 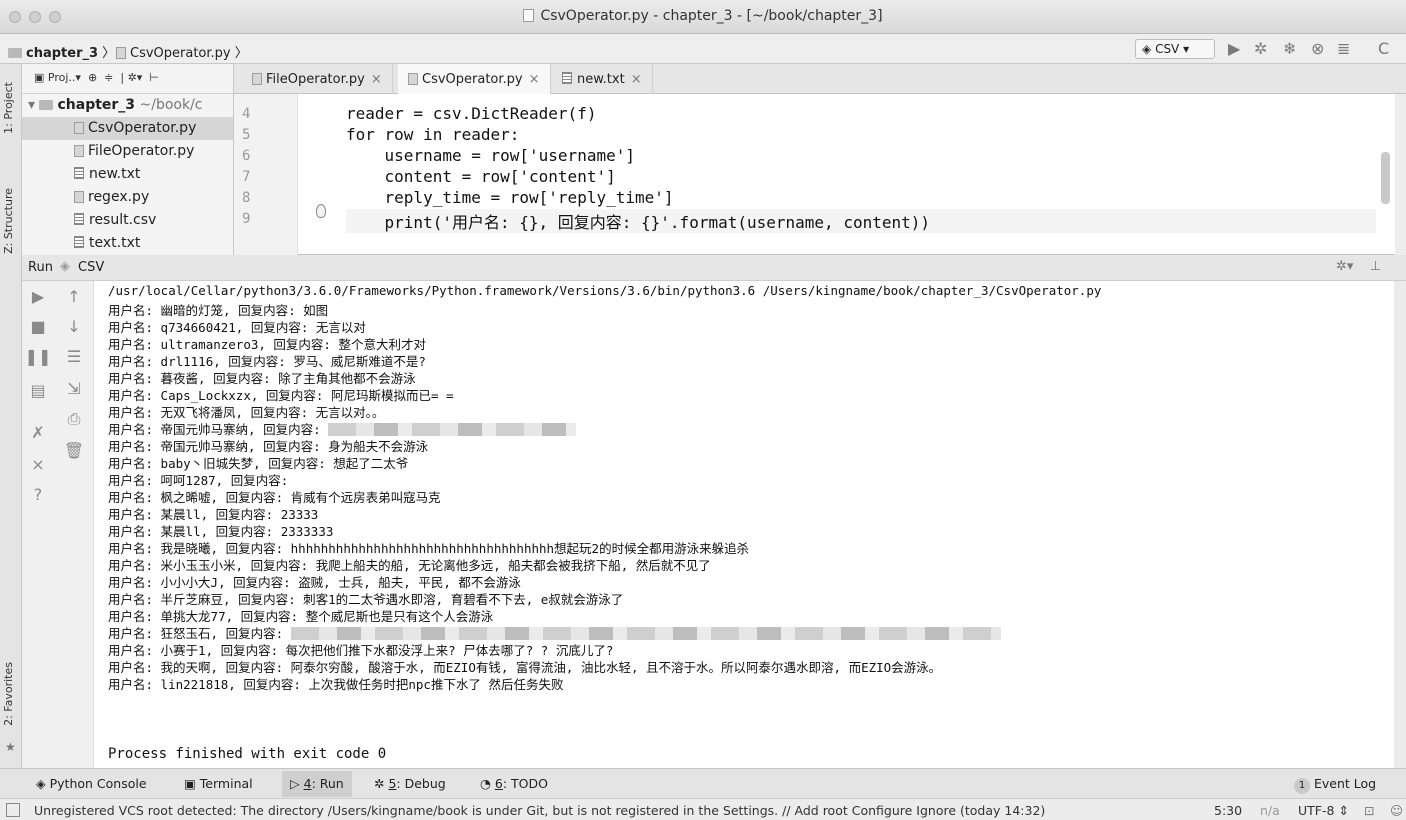 I want to click on line-separator: n/a, so click(x=1270, y=810).